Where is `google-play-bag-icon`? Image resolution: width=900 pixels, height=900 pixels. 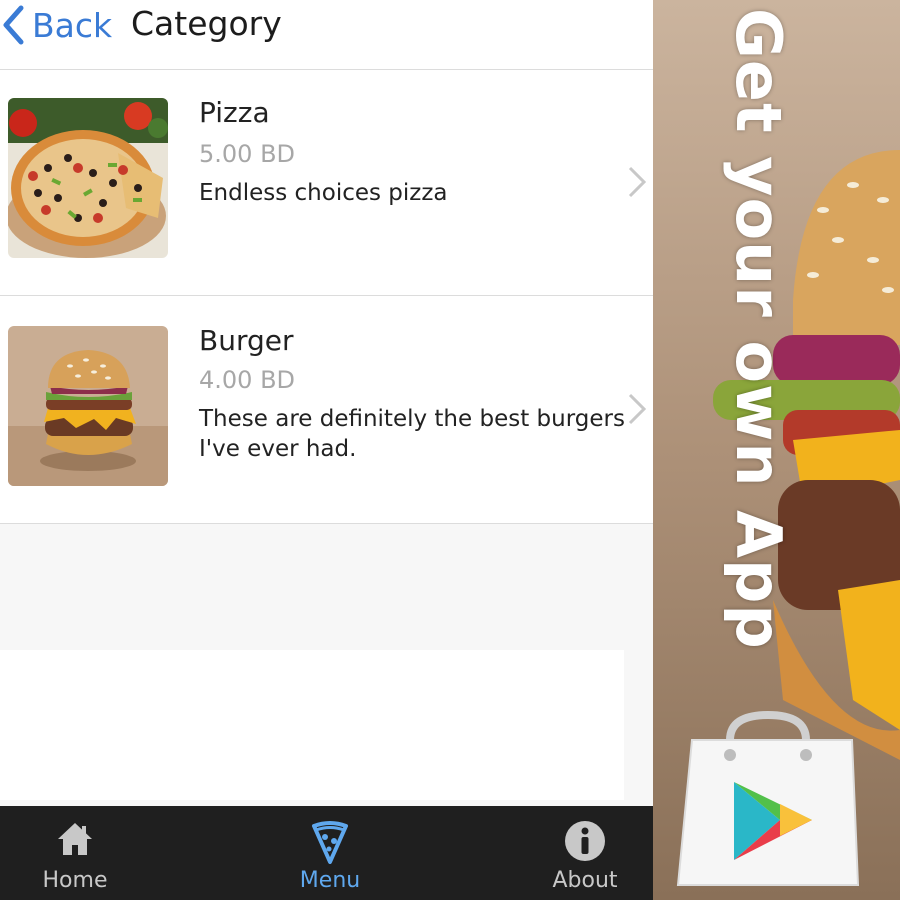 google-play-bag-icon is located at coordinates (768, 800).